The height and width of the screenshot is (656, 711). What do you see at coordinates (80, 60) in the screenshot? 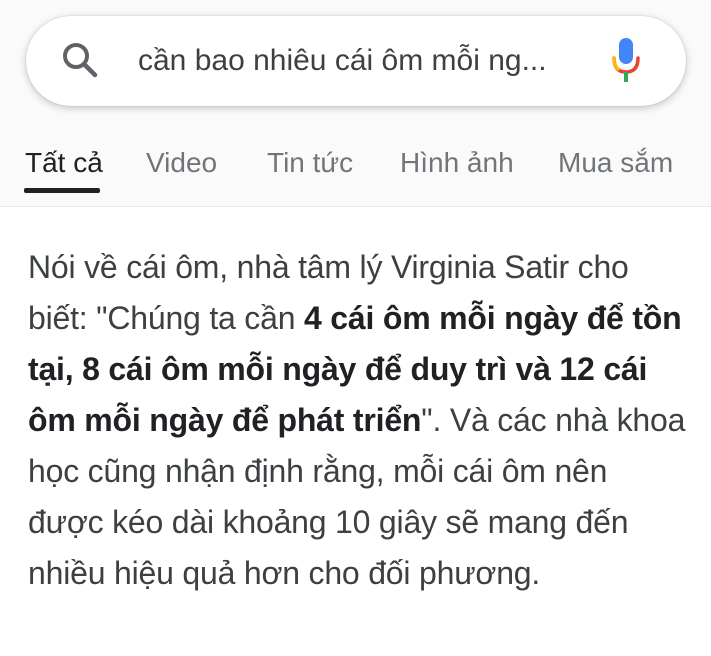
I see `search-icon` at bounding box center [80, 60].